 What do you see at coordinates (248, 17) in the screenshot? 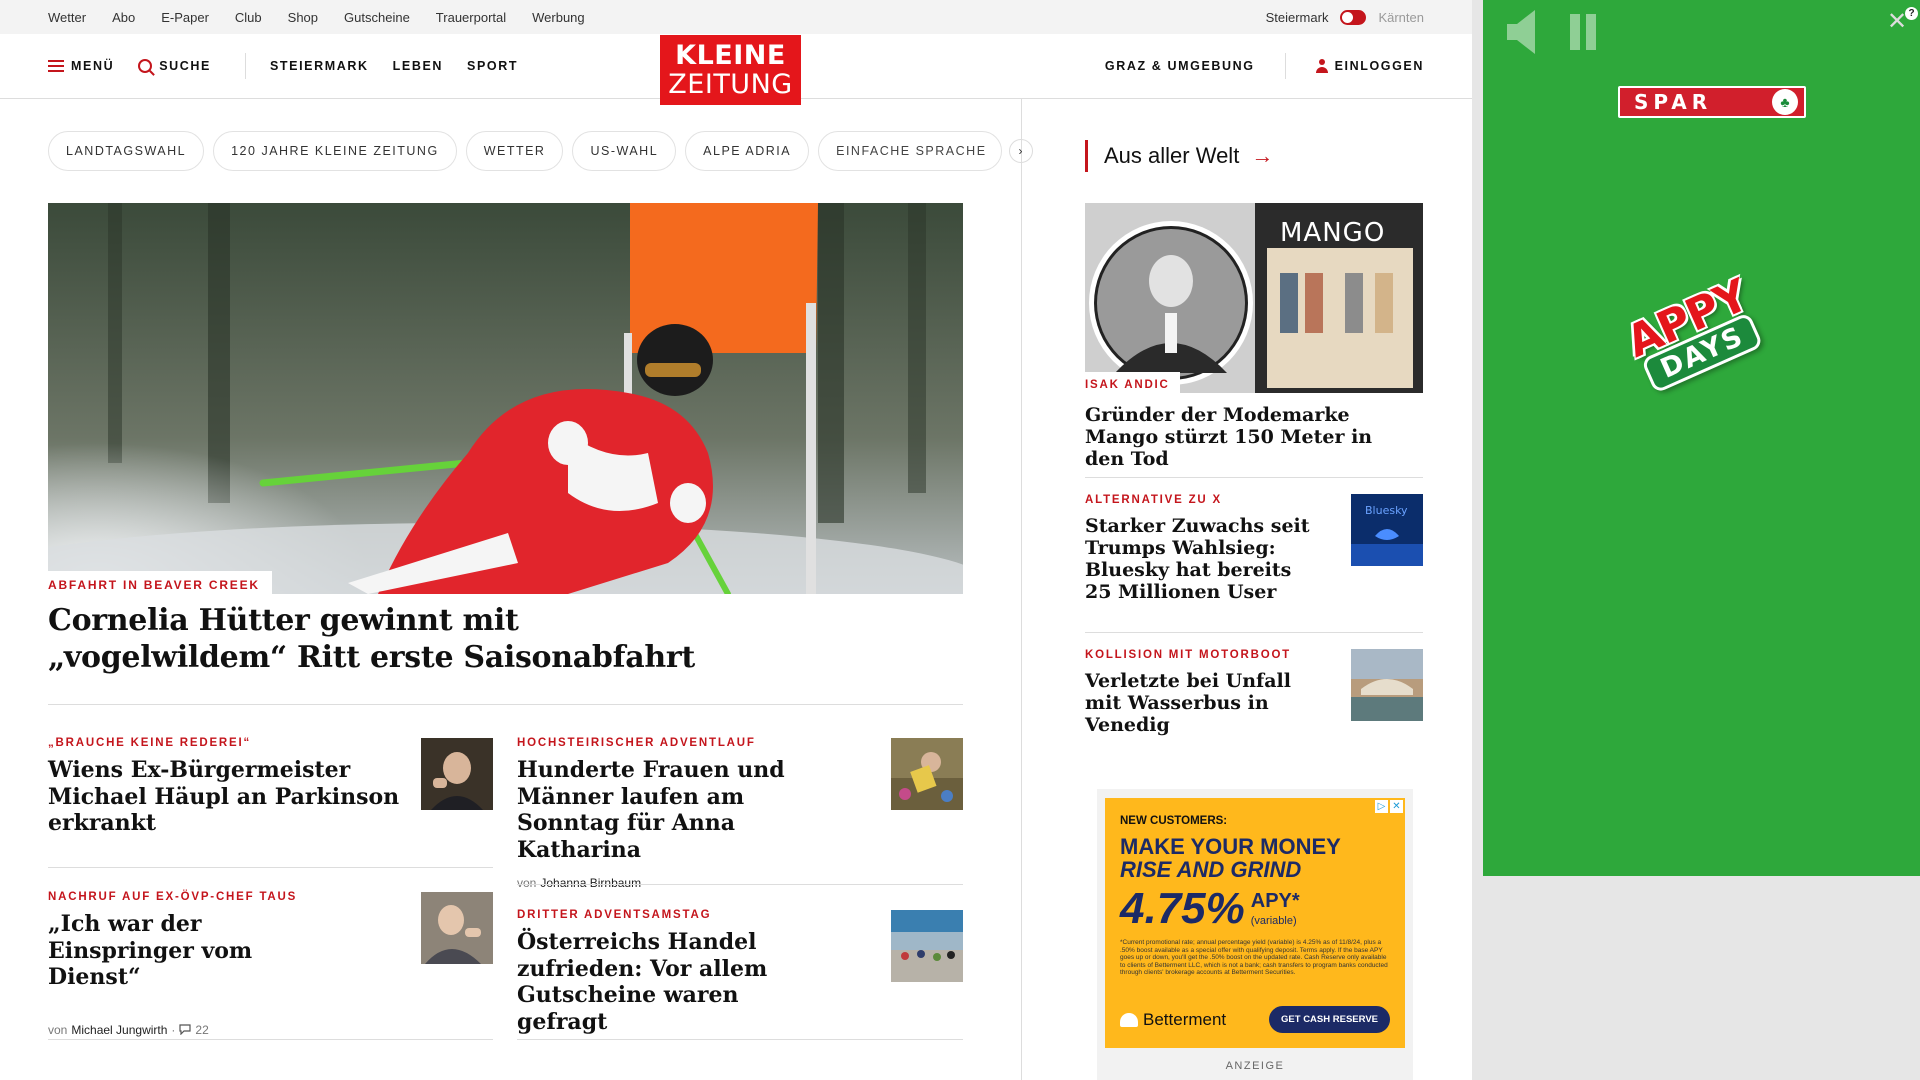
I see `utility-link-club: Club` at bounding box center [248, 17].